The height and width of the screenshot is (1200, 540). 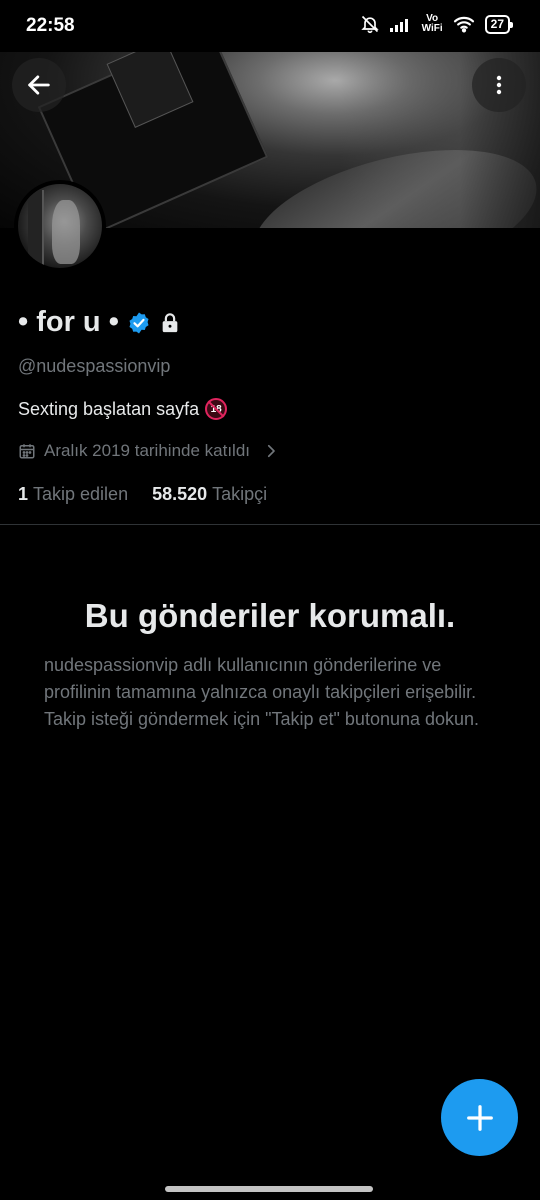 I want to click on plus-icon, so click(x=479, y=1117).